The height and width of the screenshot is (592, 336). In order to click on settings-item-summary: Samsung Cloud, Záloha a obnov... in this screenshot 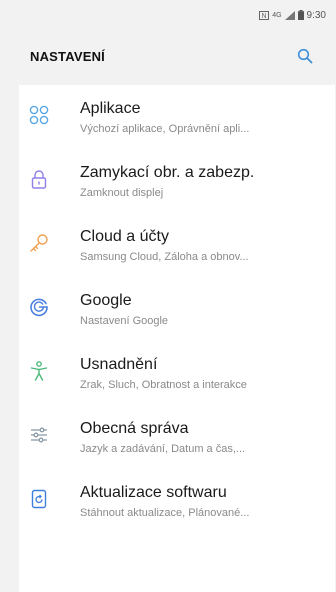, I will do `click(164, 257)`.